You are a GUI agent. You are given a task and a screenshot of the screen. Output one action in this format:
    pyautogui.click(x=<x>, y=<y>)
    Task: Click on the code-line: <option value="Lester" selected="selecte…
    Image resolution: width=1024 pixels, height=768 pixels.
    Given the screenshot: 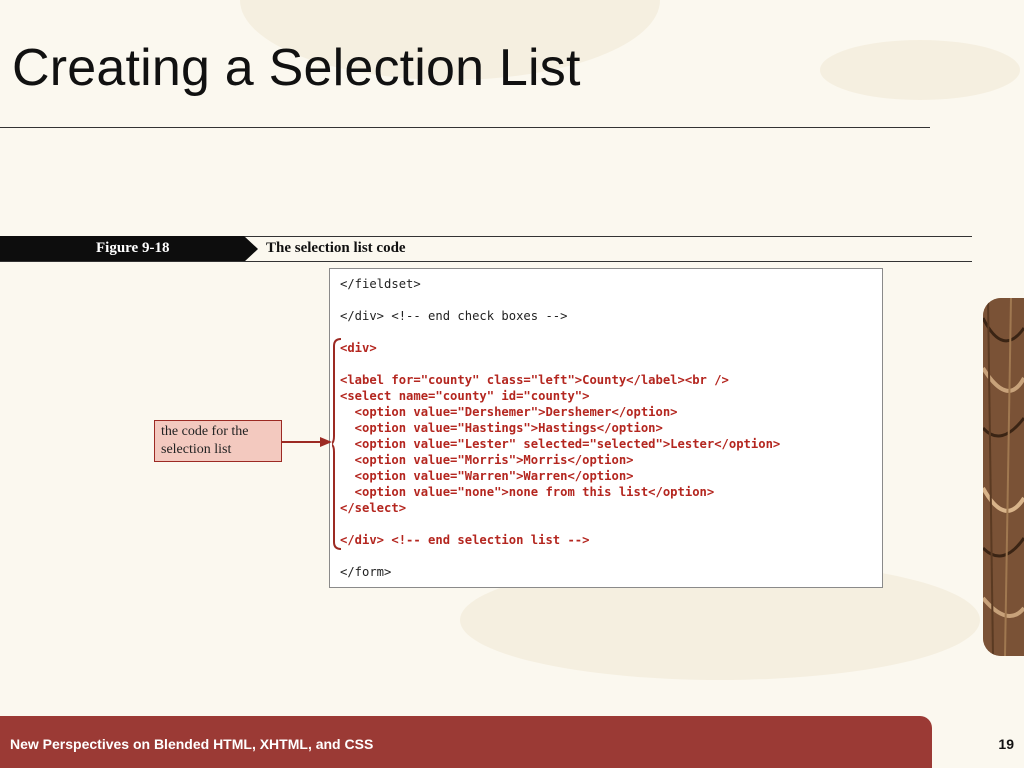 What is the action you would take?
    pyautogui.click(x=560, y=444)
    